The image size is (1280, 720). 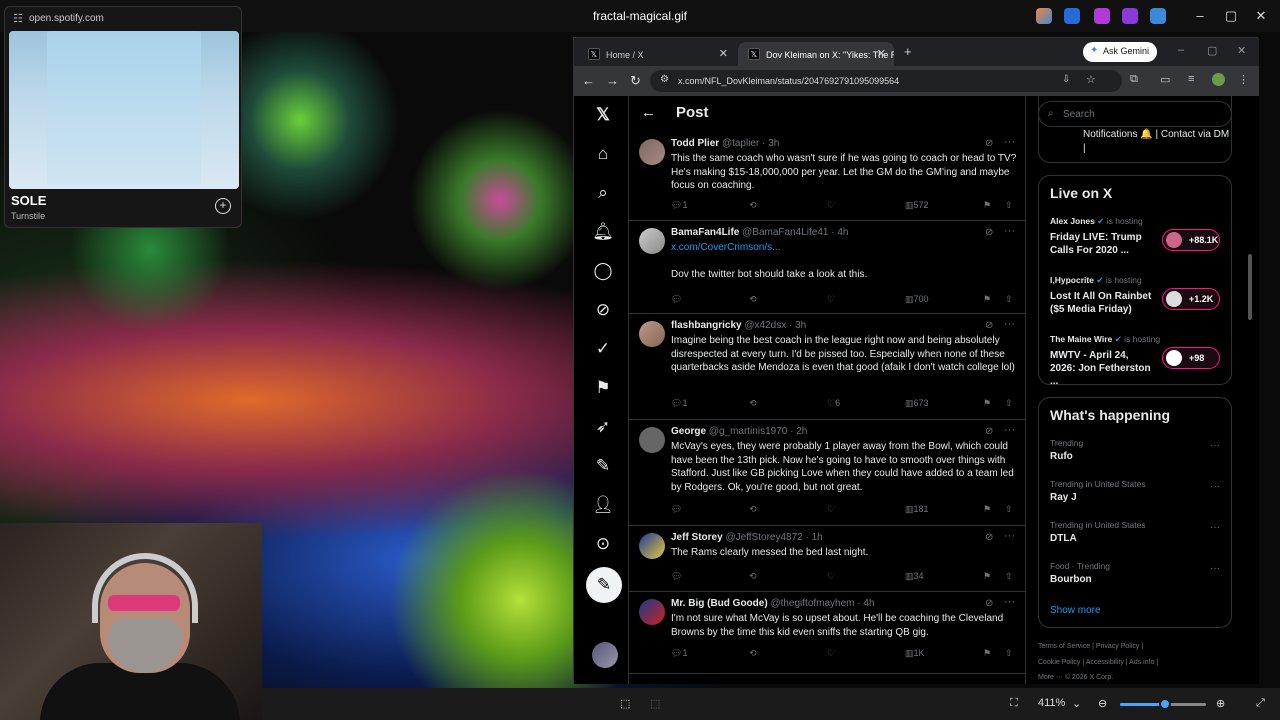 I want to click on author-name: BamaFan4Life @BamaFan4Life41 · 4h, so click(x=759, y=232).